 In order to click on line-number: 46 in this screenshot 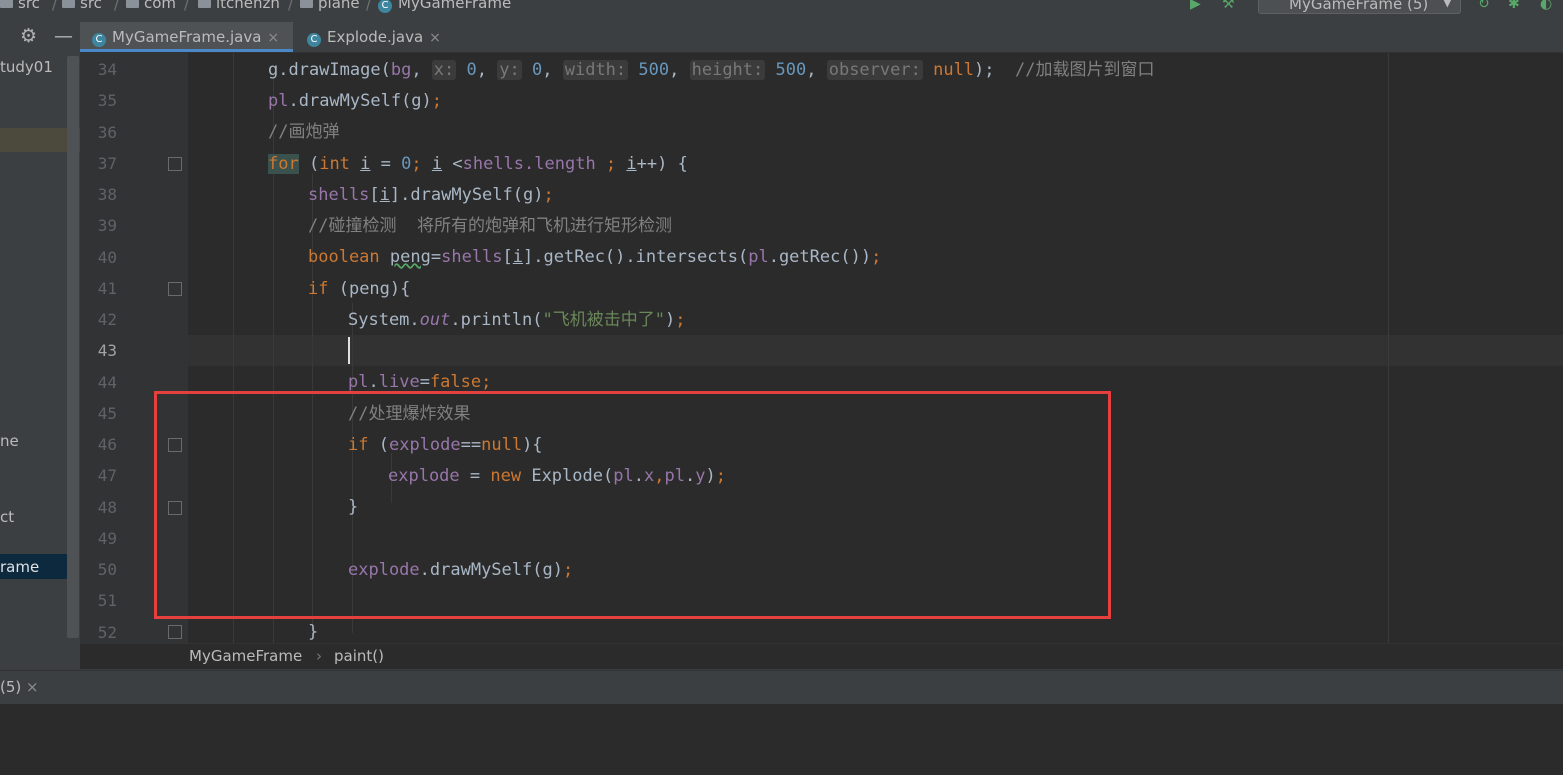, I will do `click(107, 444)`.